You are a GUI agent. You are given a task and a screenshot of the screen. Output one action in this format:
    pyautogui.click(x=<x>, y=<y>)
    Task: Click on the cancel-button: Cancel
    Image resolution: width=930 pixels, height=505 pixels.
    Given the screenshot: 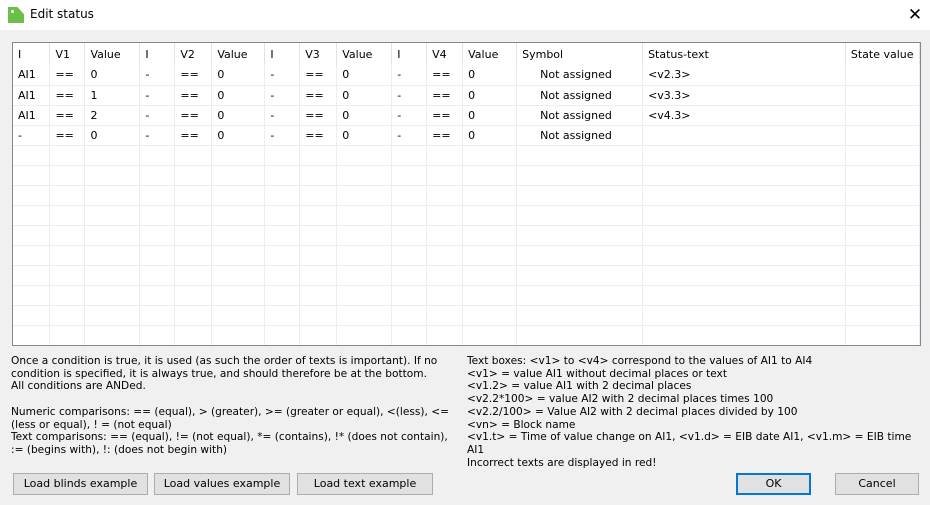 What is the action you would take?
    pyautogui.click(x=877, y=484)
    